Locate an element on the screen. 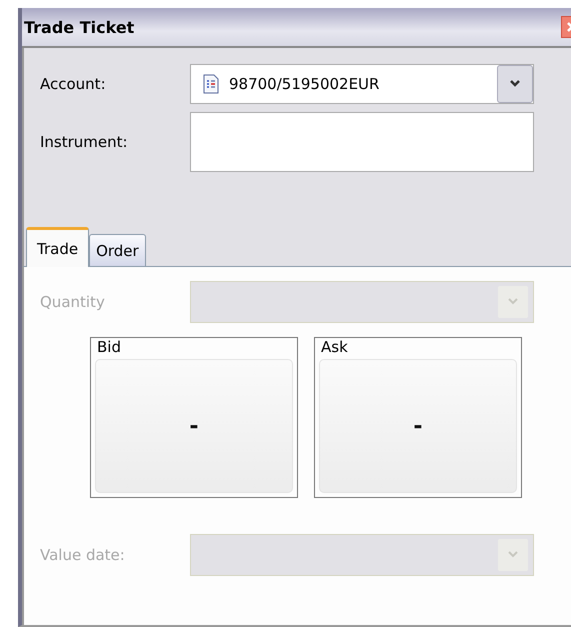 The width and height of the screenshot is (571, 627). field-label: Account: is located at coordinates (73, 84).